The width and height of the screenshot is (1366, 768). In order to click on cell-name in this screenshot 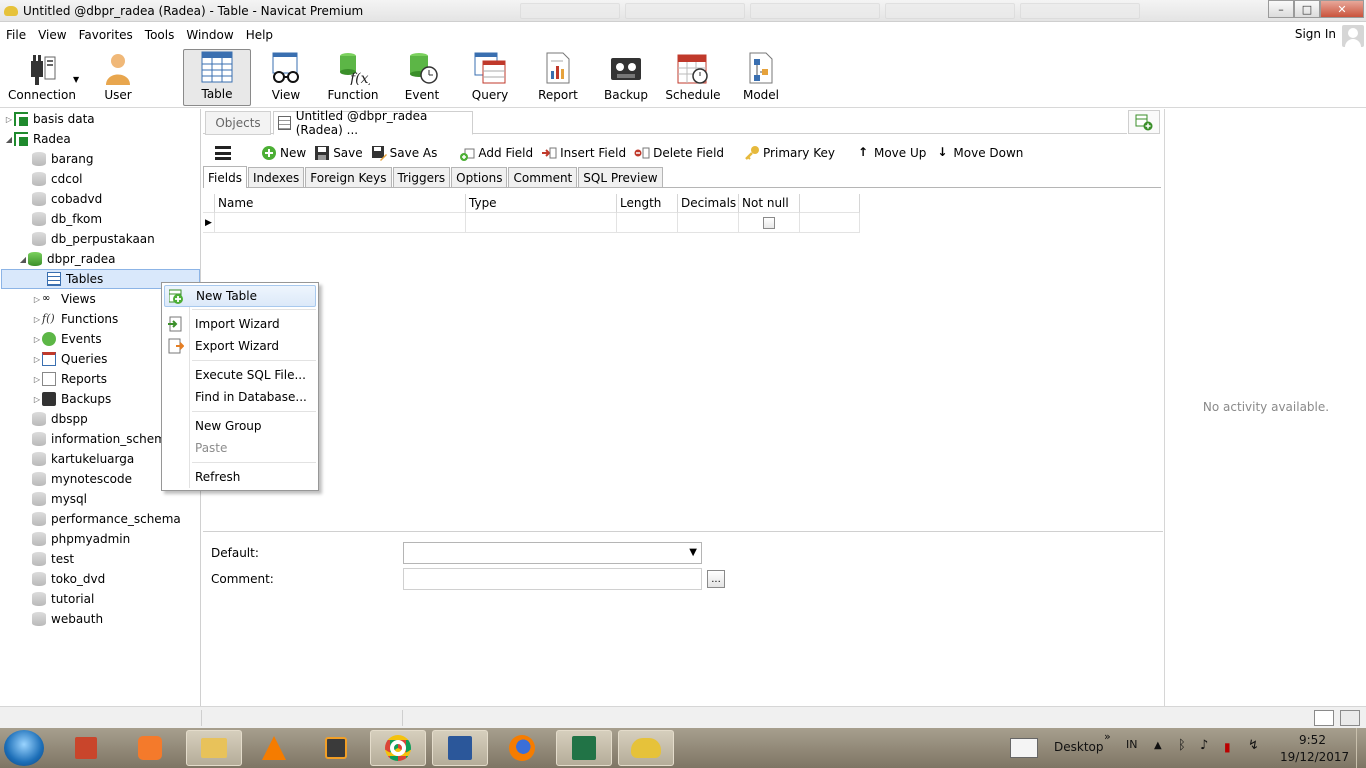, I will do `click(340, 223)`.